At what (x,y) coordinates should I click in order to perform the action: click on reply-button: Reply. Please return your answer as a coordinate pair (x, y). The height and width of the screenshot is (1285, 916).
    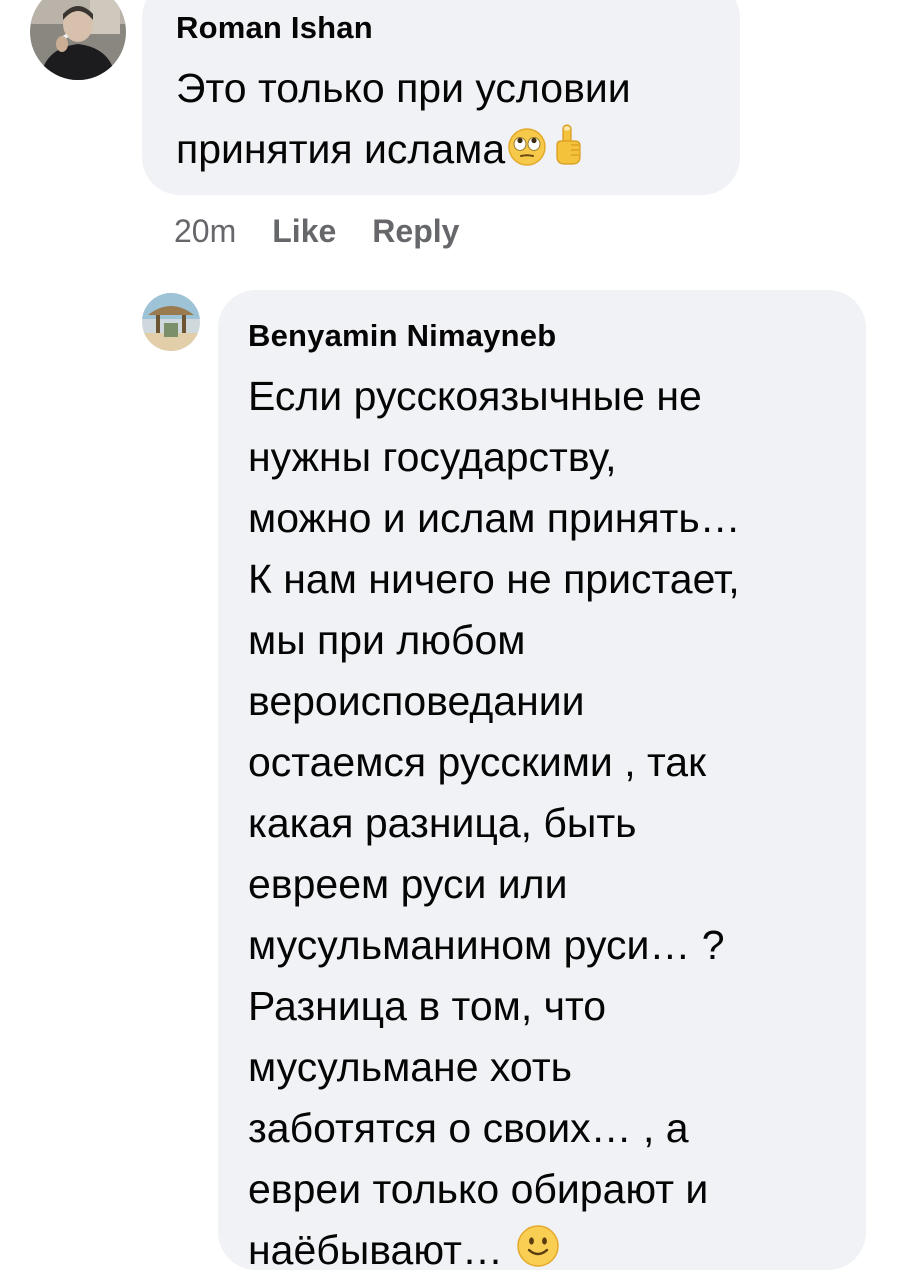
    Looking at the image, I should click on (415, 231).